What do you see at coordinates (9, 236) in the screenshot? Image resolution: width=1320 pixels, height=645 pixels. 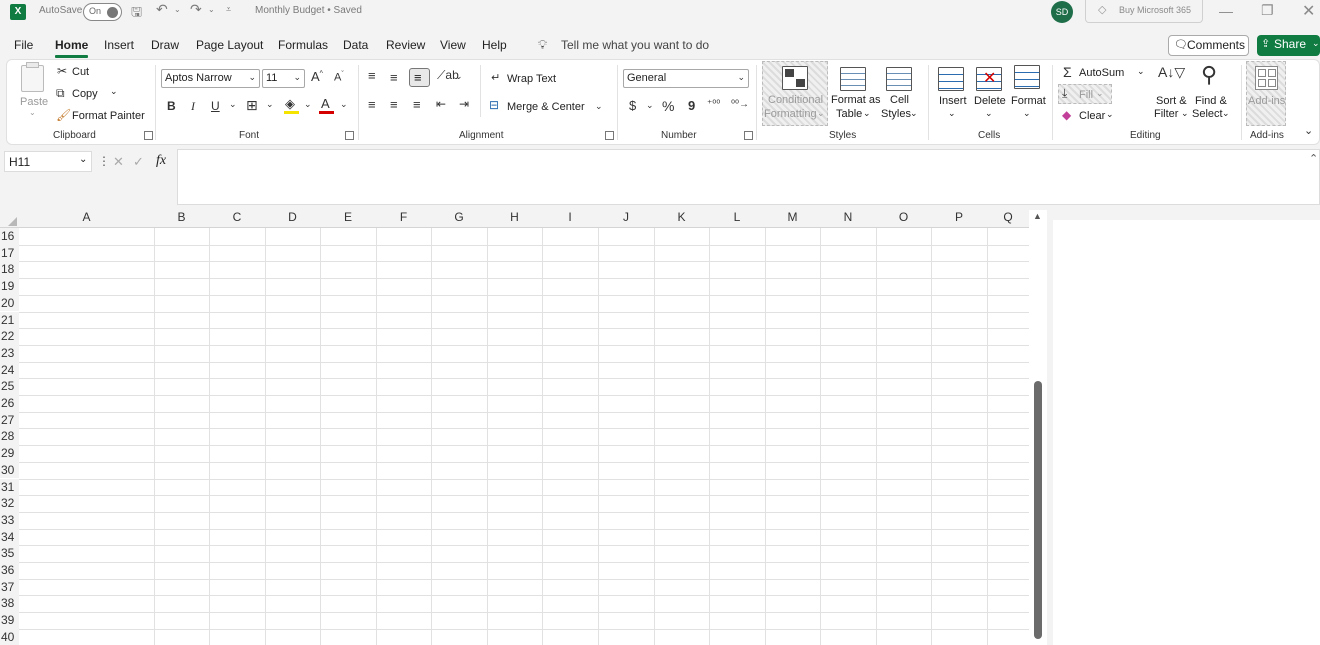 I see `row-header-16: 16` at bounding box center [9, 236].